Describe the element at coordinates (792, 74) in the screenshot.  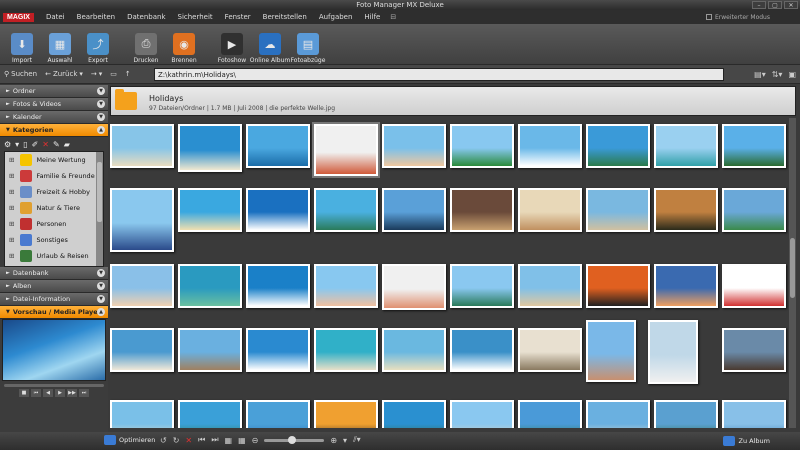
I see `help-icon: ▣` at that location.